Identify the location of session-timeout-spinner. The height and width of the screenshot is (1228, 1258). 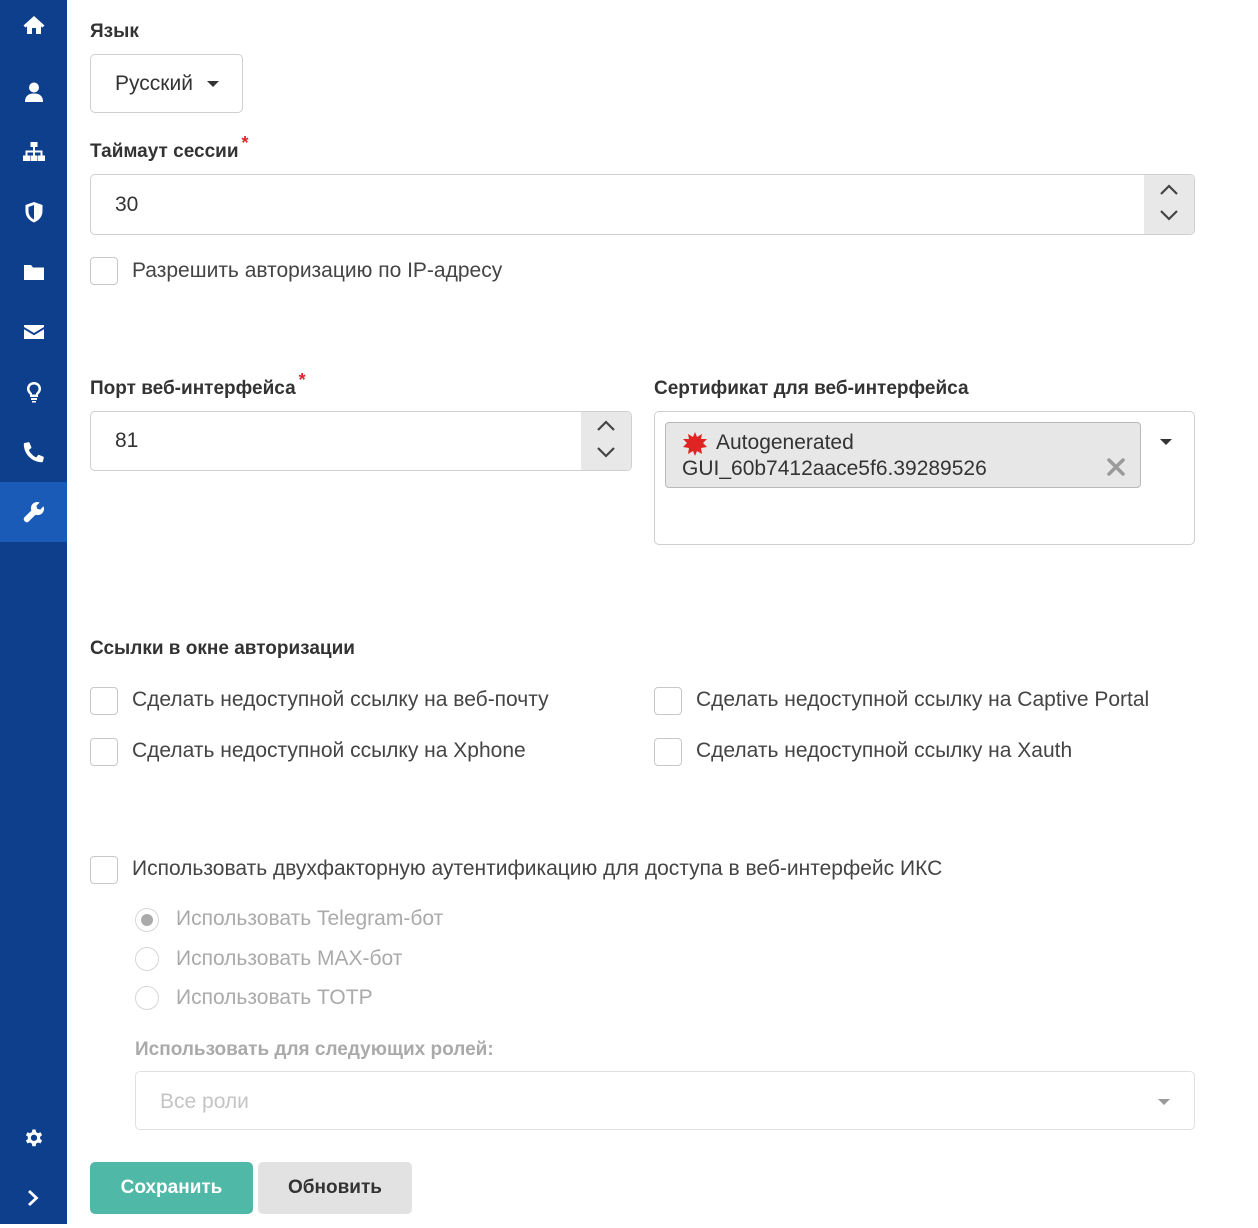
(1169, 204).